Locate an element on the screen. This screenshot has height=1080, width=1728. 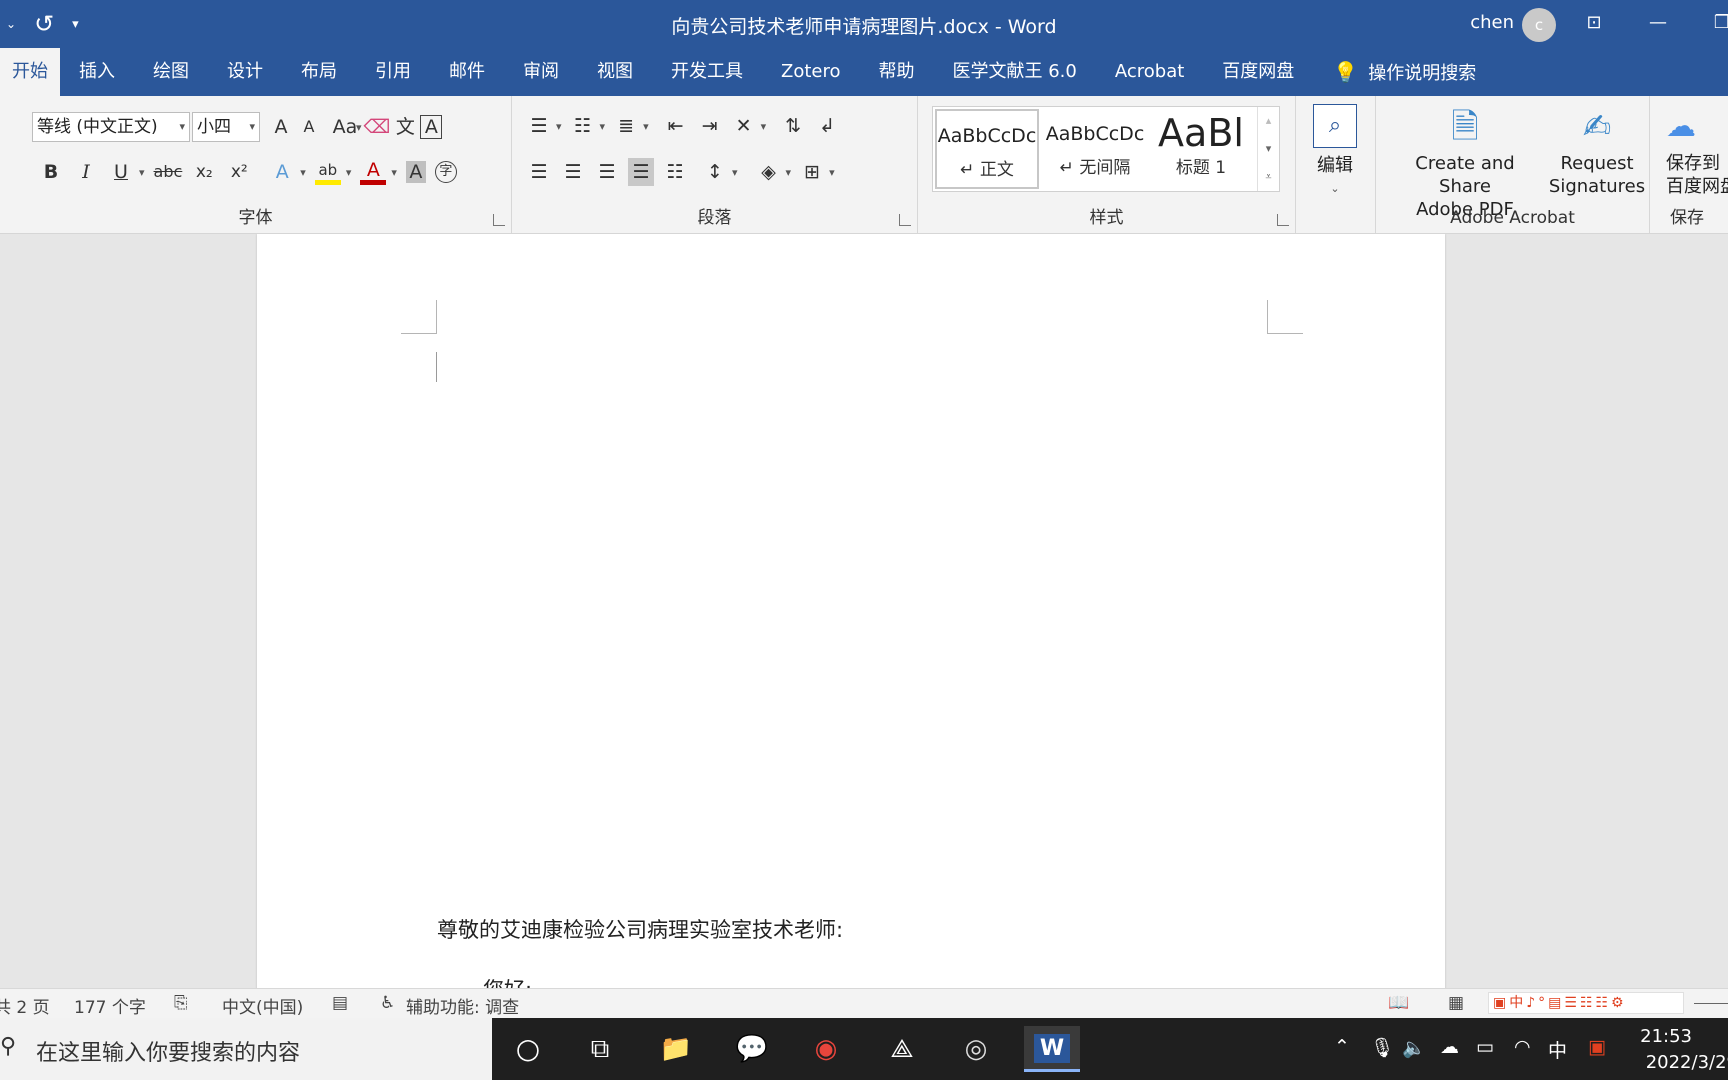
underline-button: U is located at coordinates (121, 172).